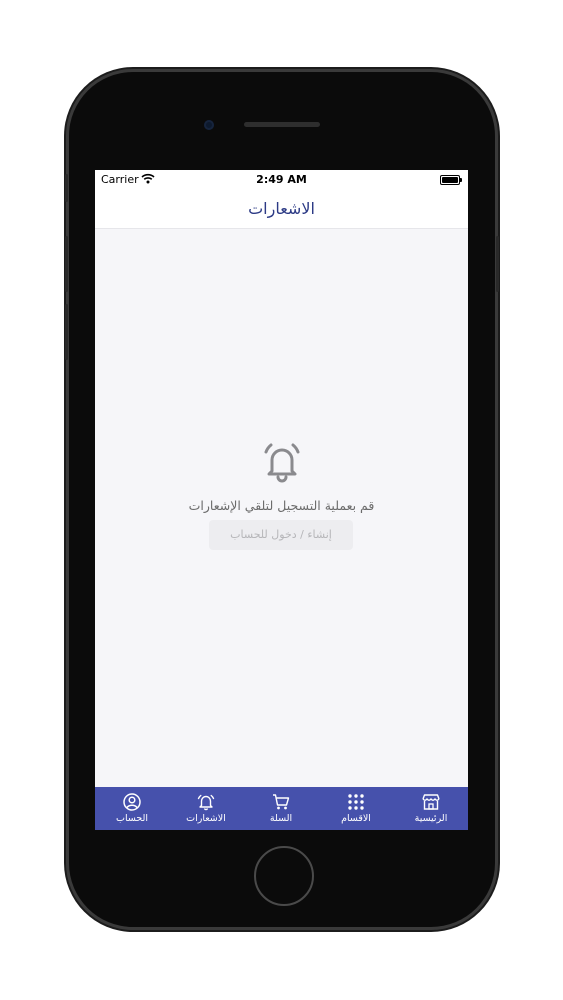 This screenshot has width=563, height=1000. I want to click on tab-home: الرئيسية, so click(431, 808).